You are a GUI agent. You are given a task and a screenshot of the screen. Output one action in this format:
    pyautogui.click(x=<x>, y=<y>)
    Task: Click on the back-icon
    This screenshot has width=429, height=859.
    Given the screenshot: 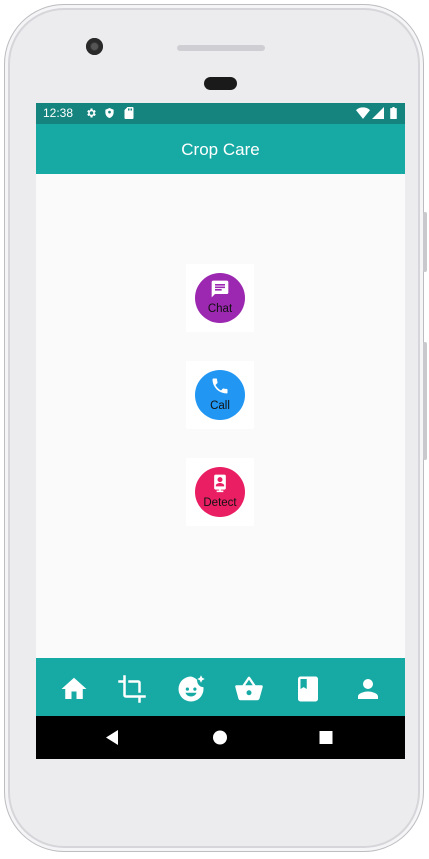 What is the action you would take?
    pyautogui.click(x=112, y=737)
    